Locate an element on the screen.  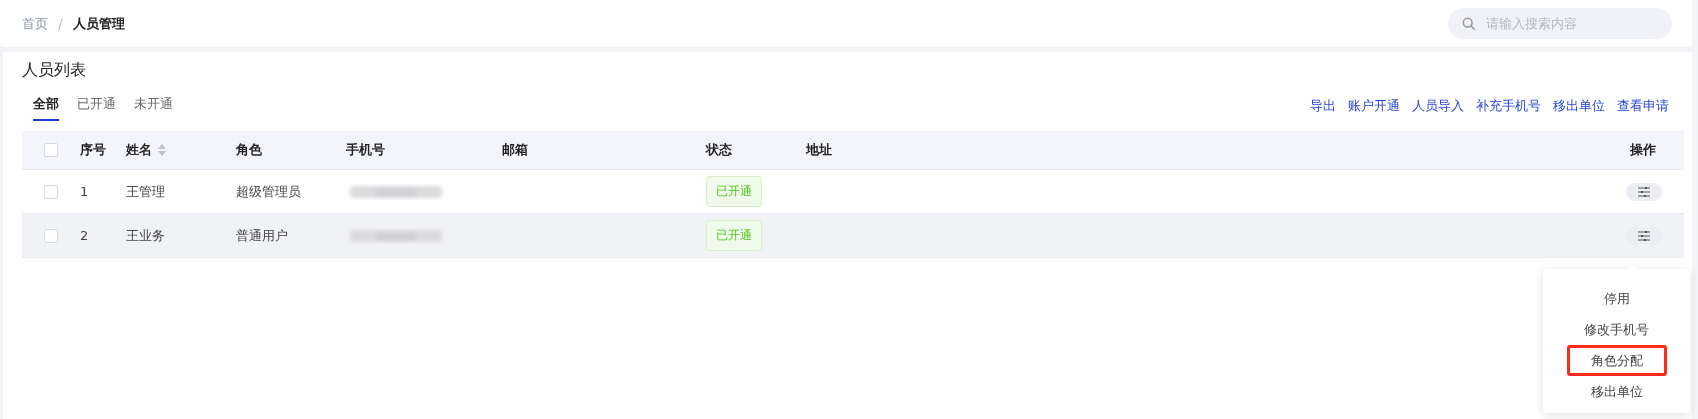
action-link: 补充手机号 is located at coordinates (1508, 106).